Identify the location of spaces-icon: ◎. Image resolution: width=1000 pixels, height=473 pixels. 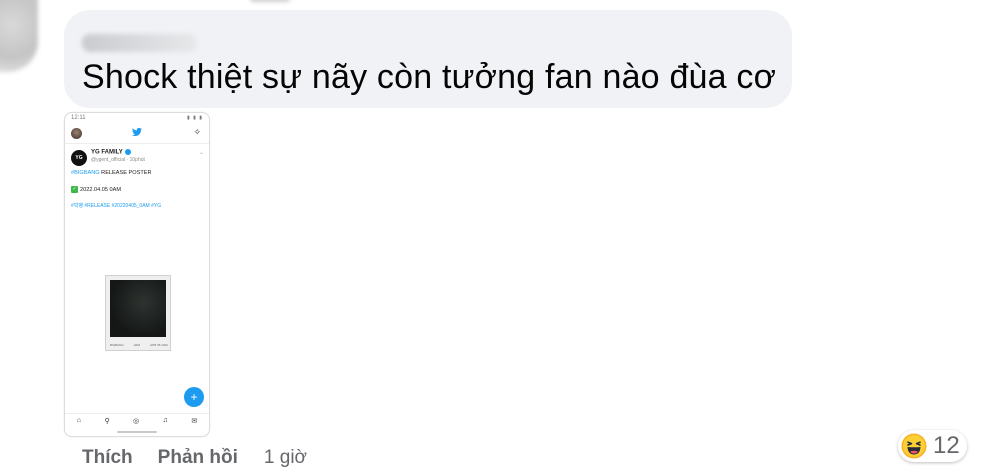
(136, 421).